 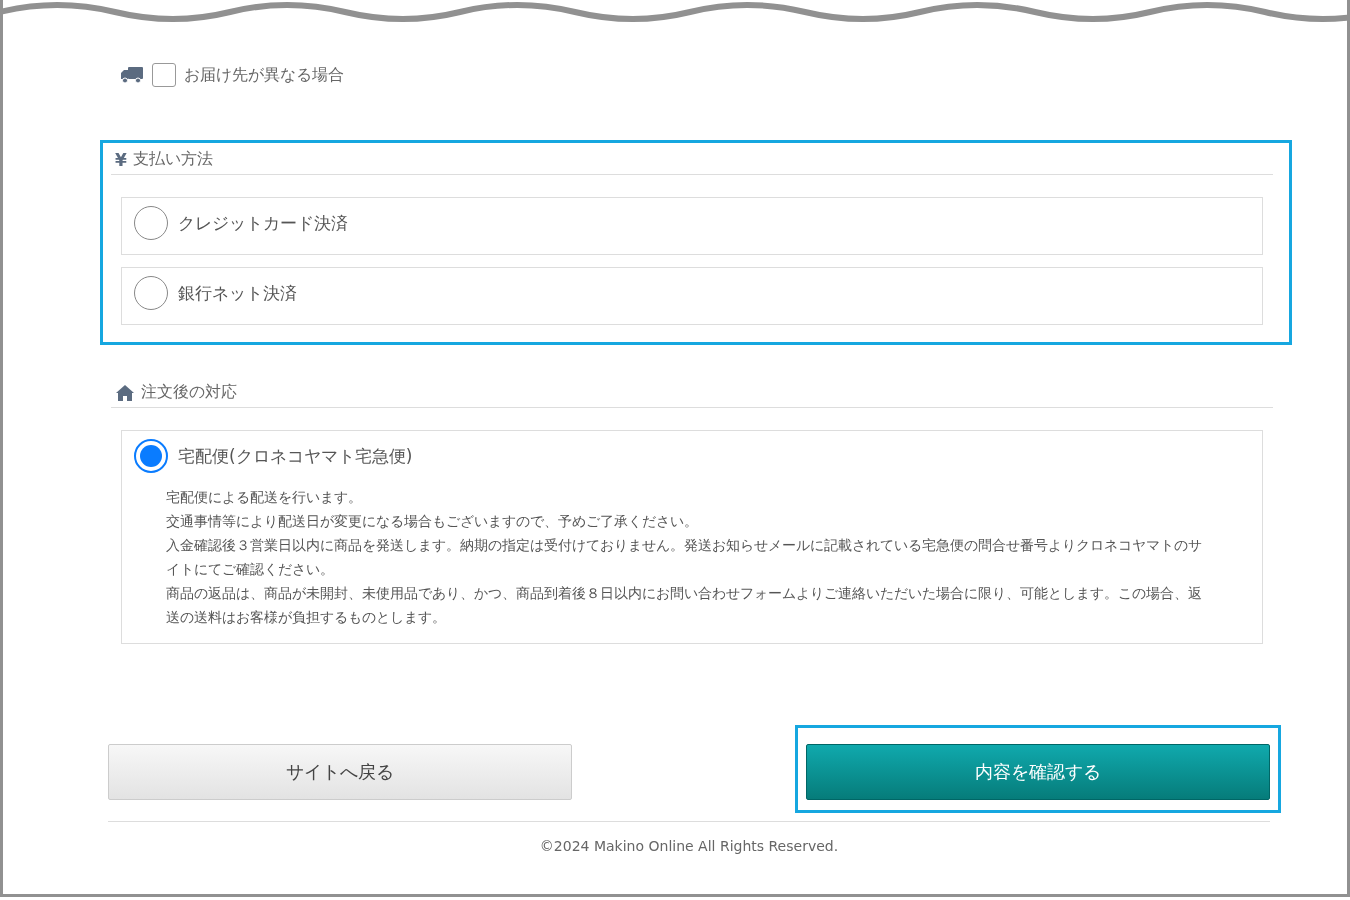 I want to click on description-text: 宅配便による配送を行います。, so click(x=264, y=497).